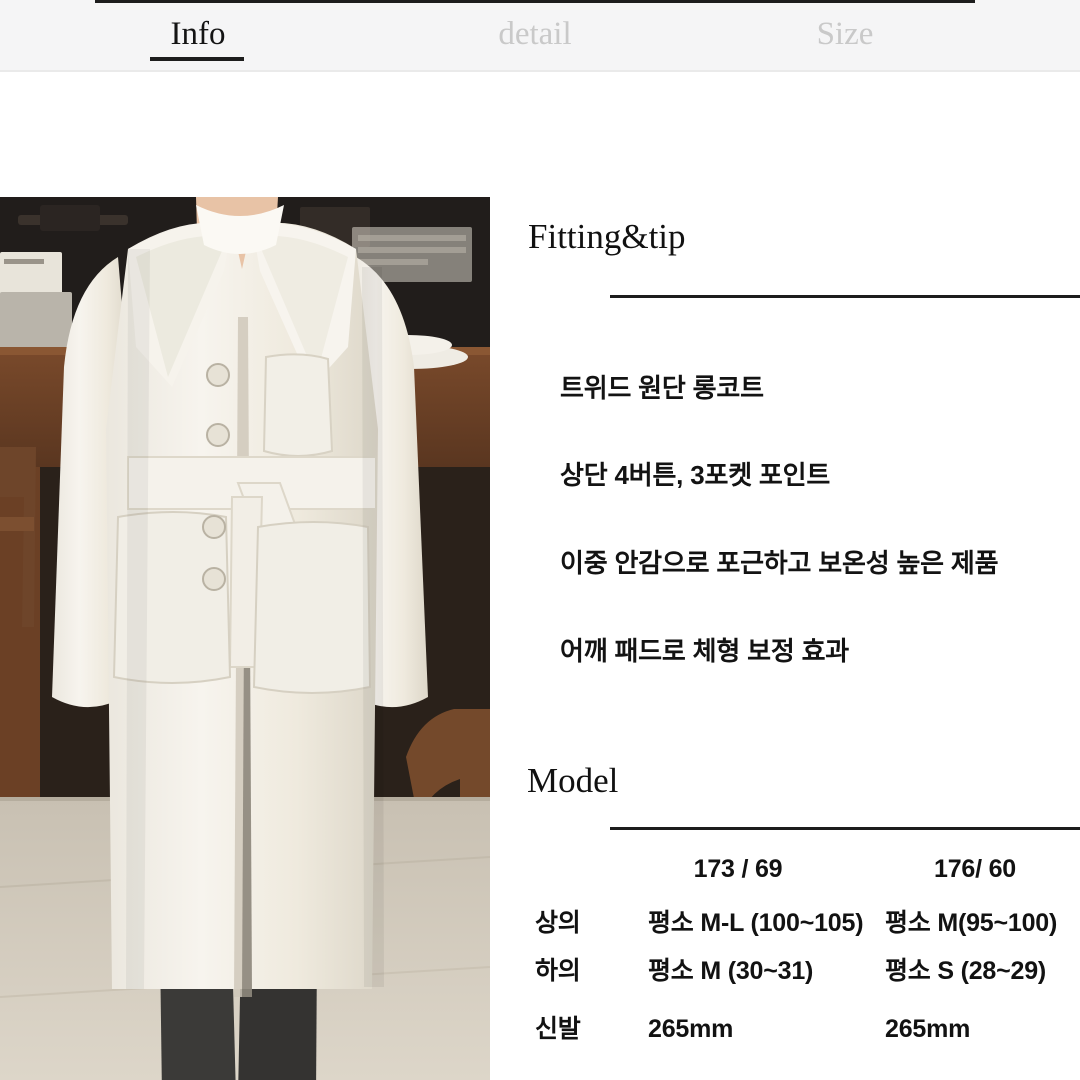 The height and width of the screenshot is (1080, 1080). I want to click on model-row-top-value-2: 평소 M(95~100), so click(971, 923).